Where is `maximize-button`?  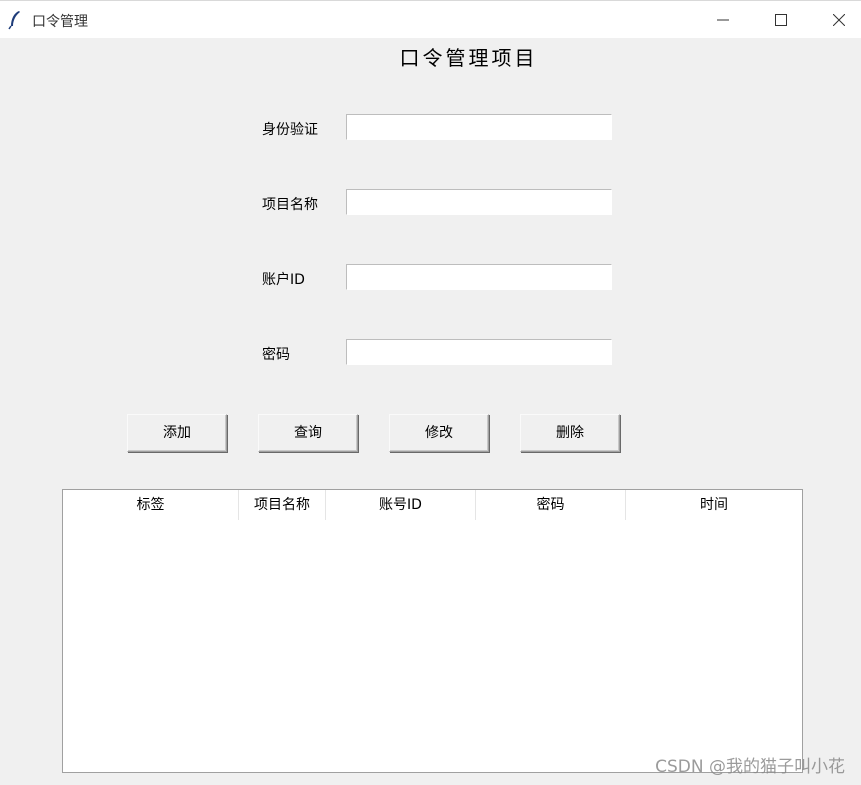 maximize-button is located at coordinates (781, 20).